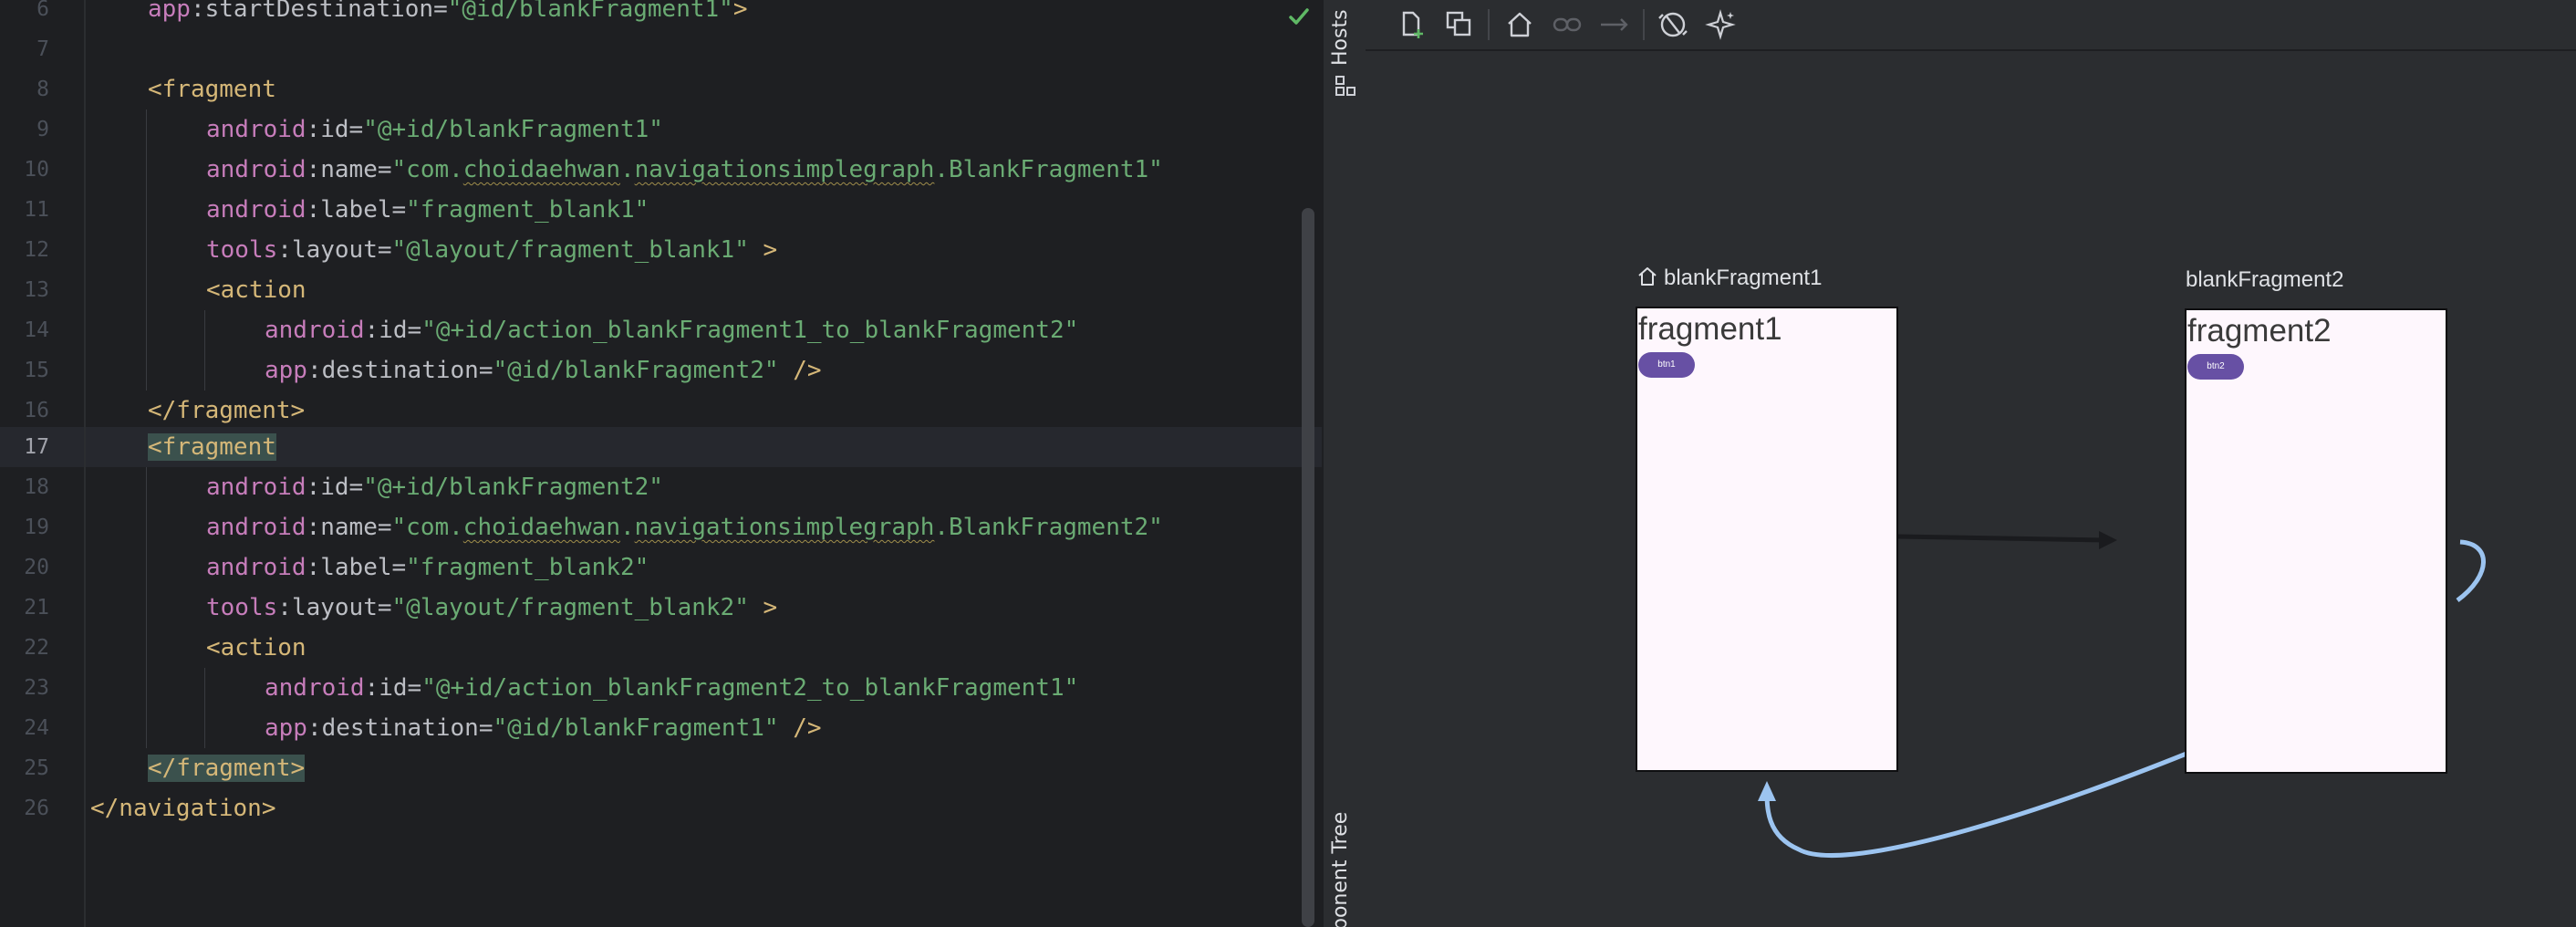 The height and width of the screenshot is (927, 2576). I want to click on line-number: 8, so click(42, 89).